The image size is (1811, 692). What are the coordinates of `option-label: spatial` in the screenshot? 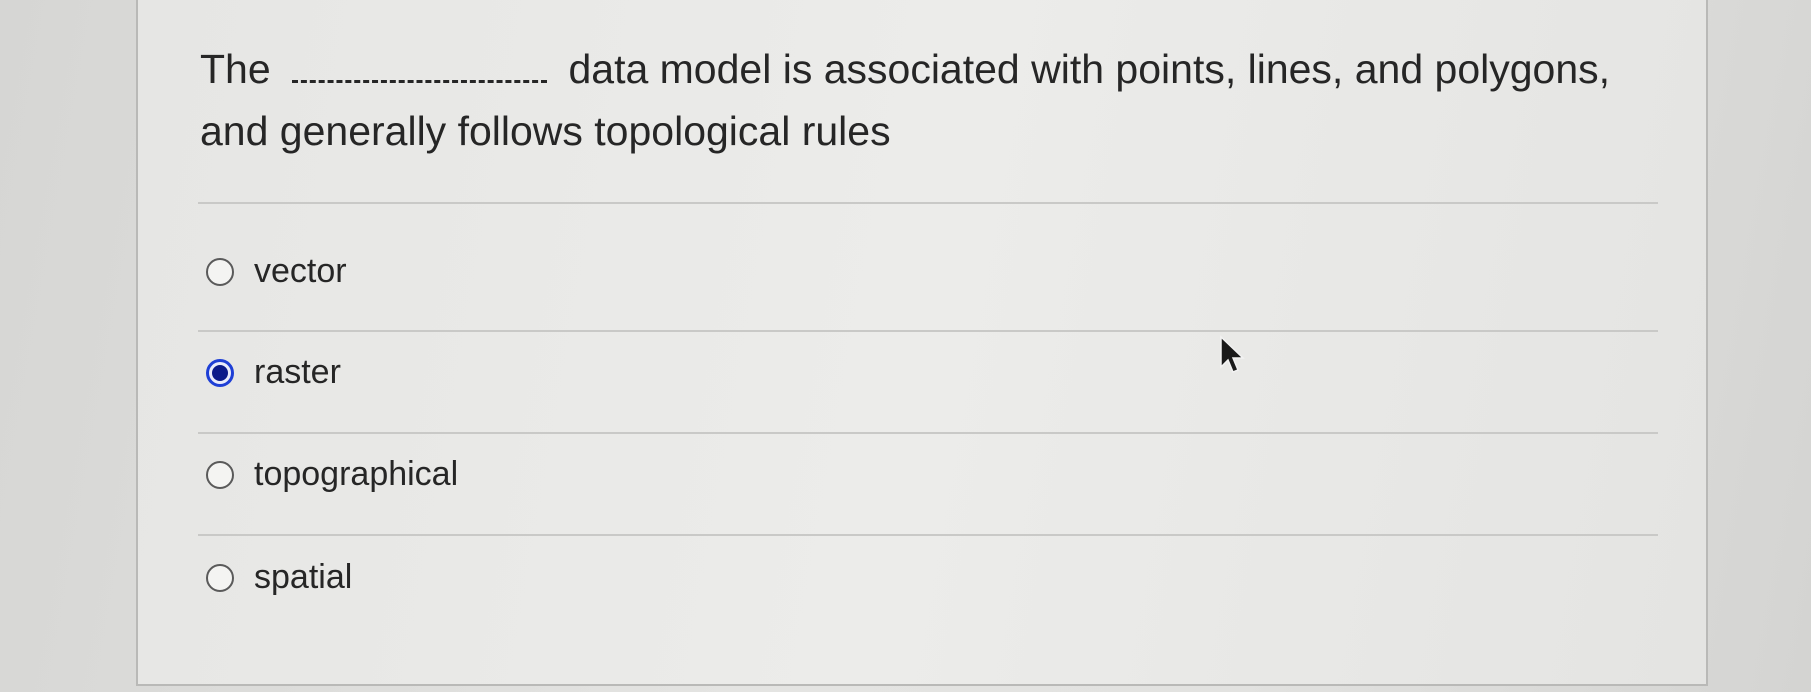 It's located at (303, 577).